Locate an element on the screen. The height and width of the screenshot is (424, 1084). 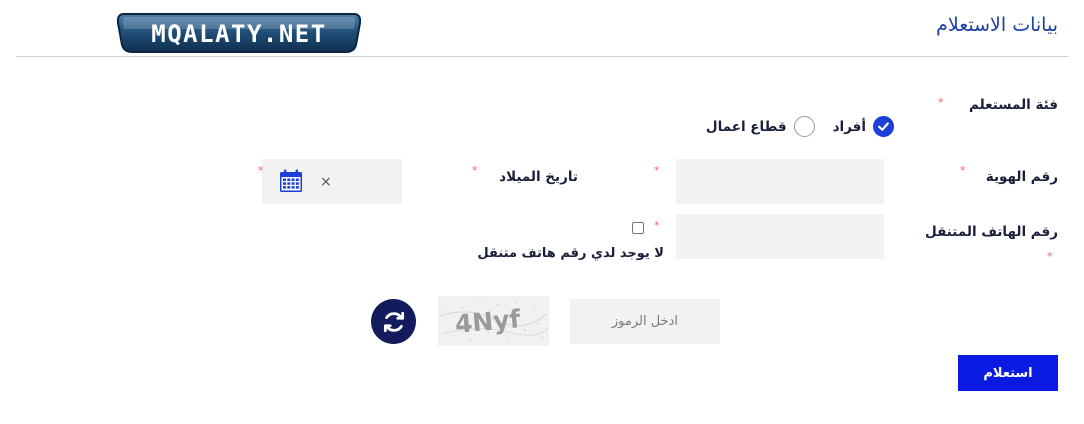
svg-text: 4Nyf is located at coordinates (488, 321).